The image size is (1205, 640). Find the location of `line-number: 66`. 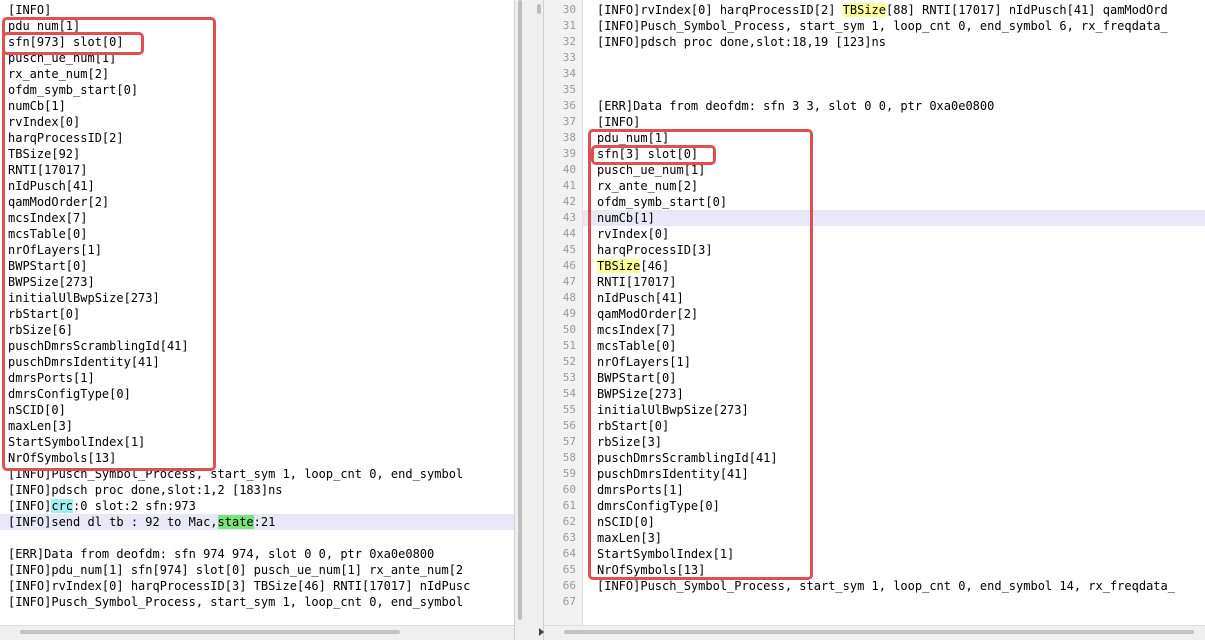

line-number: 66 is located at coordinates (569, 585).